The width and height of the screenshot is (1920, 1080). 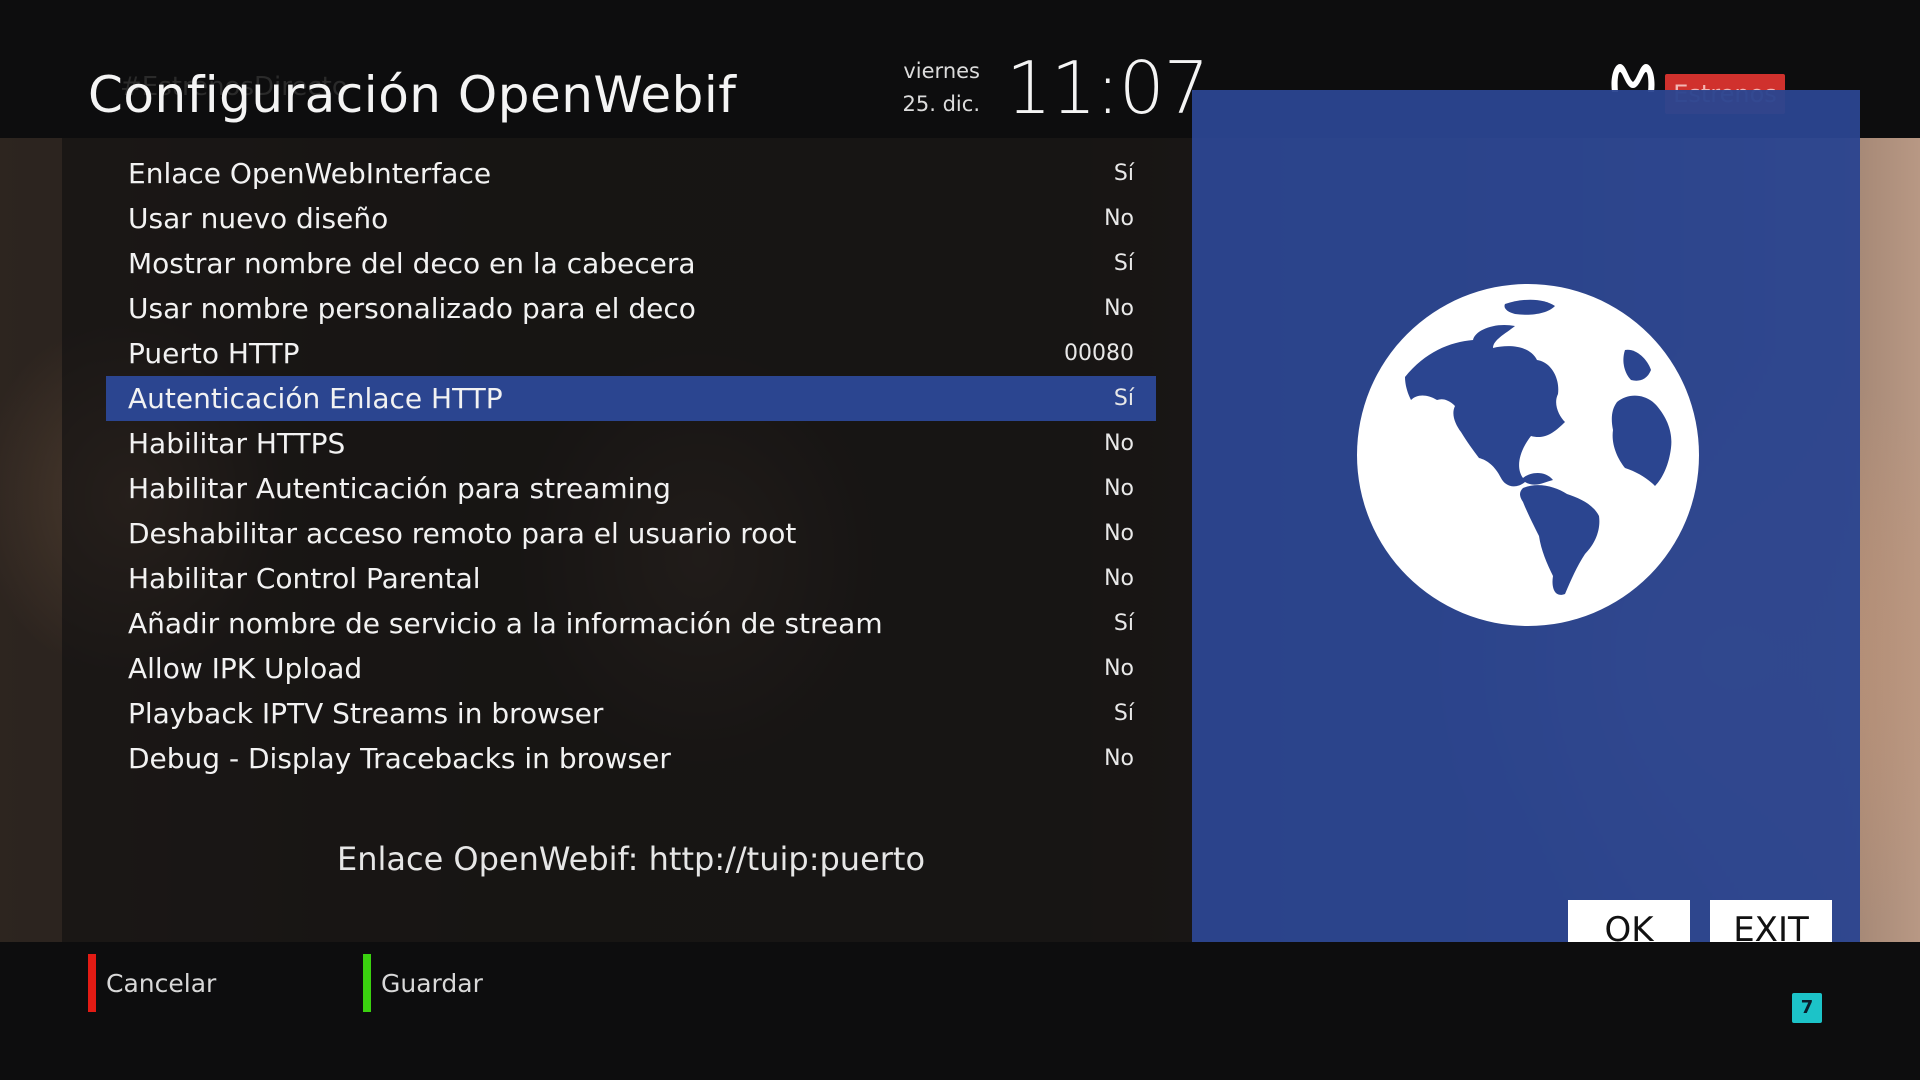 I want to click on setting-row: Enlace OpenWebInterface Sí, so click(x=631, y=173).